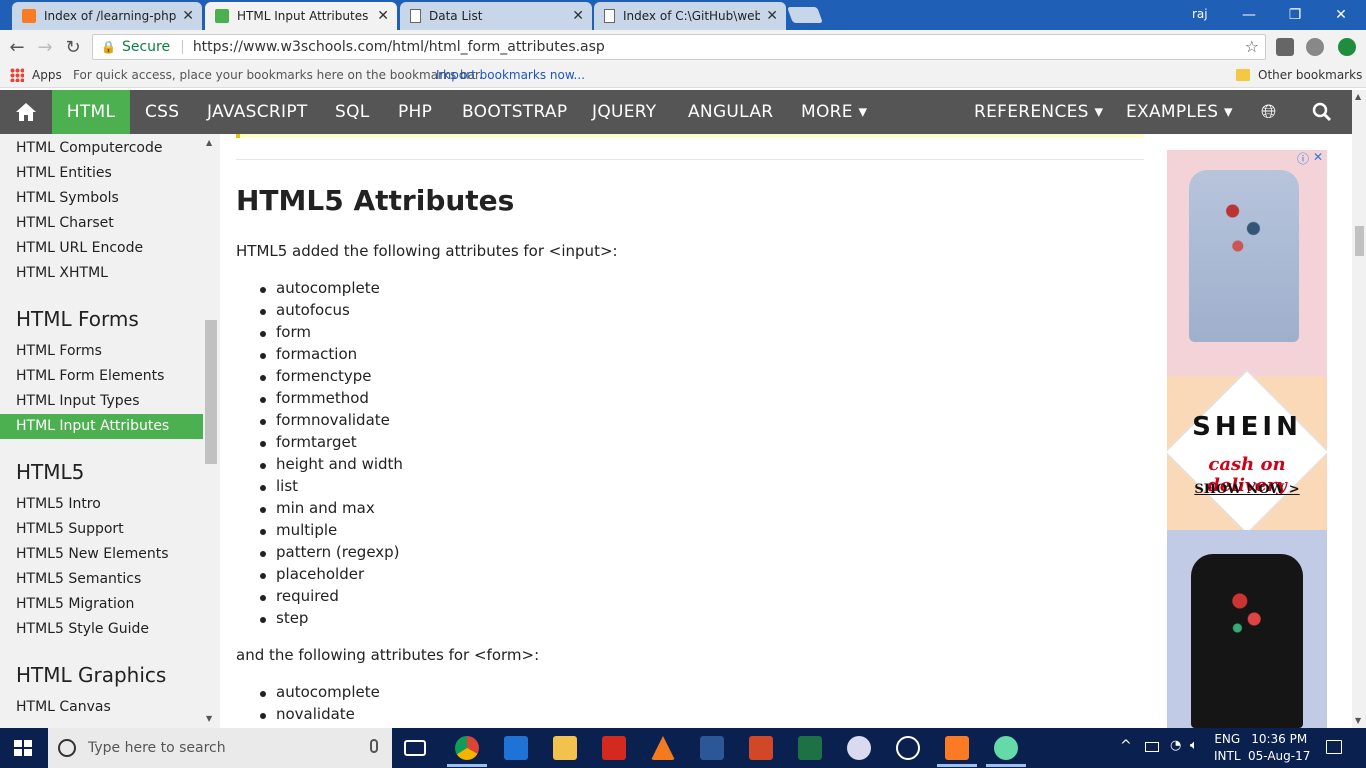 The image size is (1366, 768). I want to click on sidebar-item-html5-semantics: HTML5 Semantics, so click(101, 579).